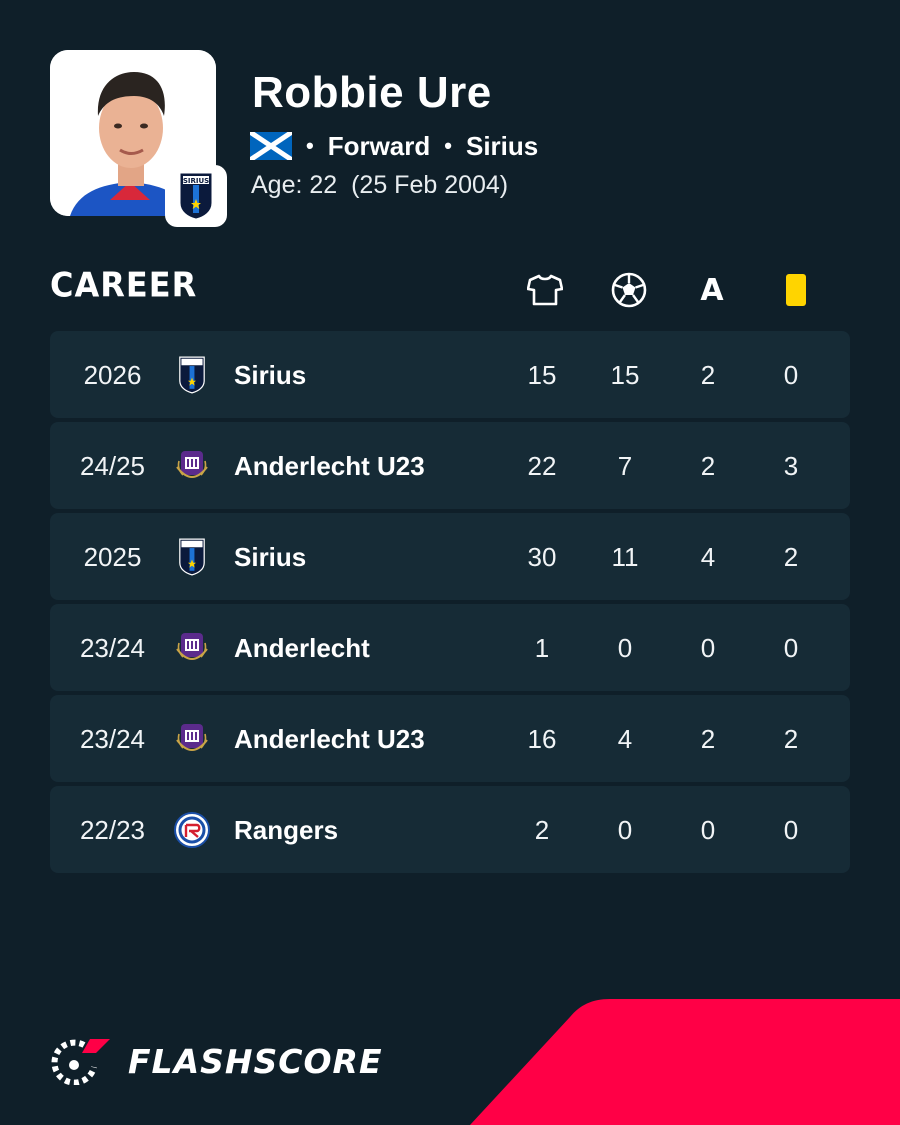 This screenshot has height=1125, width=900. What do you see at coordinates (80, 1062) in the screenshot?
I see `flashscore-logo-icon` at bounding box center [80, 1062].